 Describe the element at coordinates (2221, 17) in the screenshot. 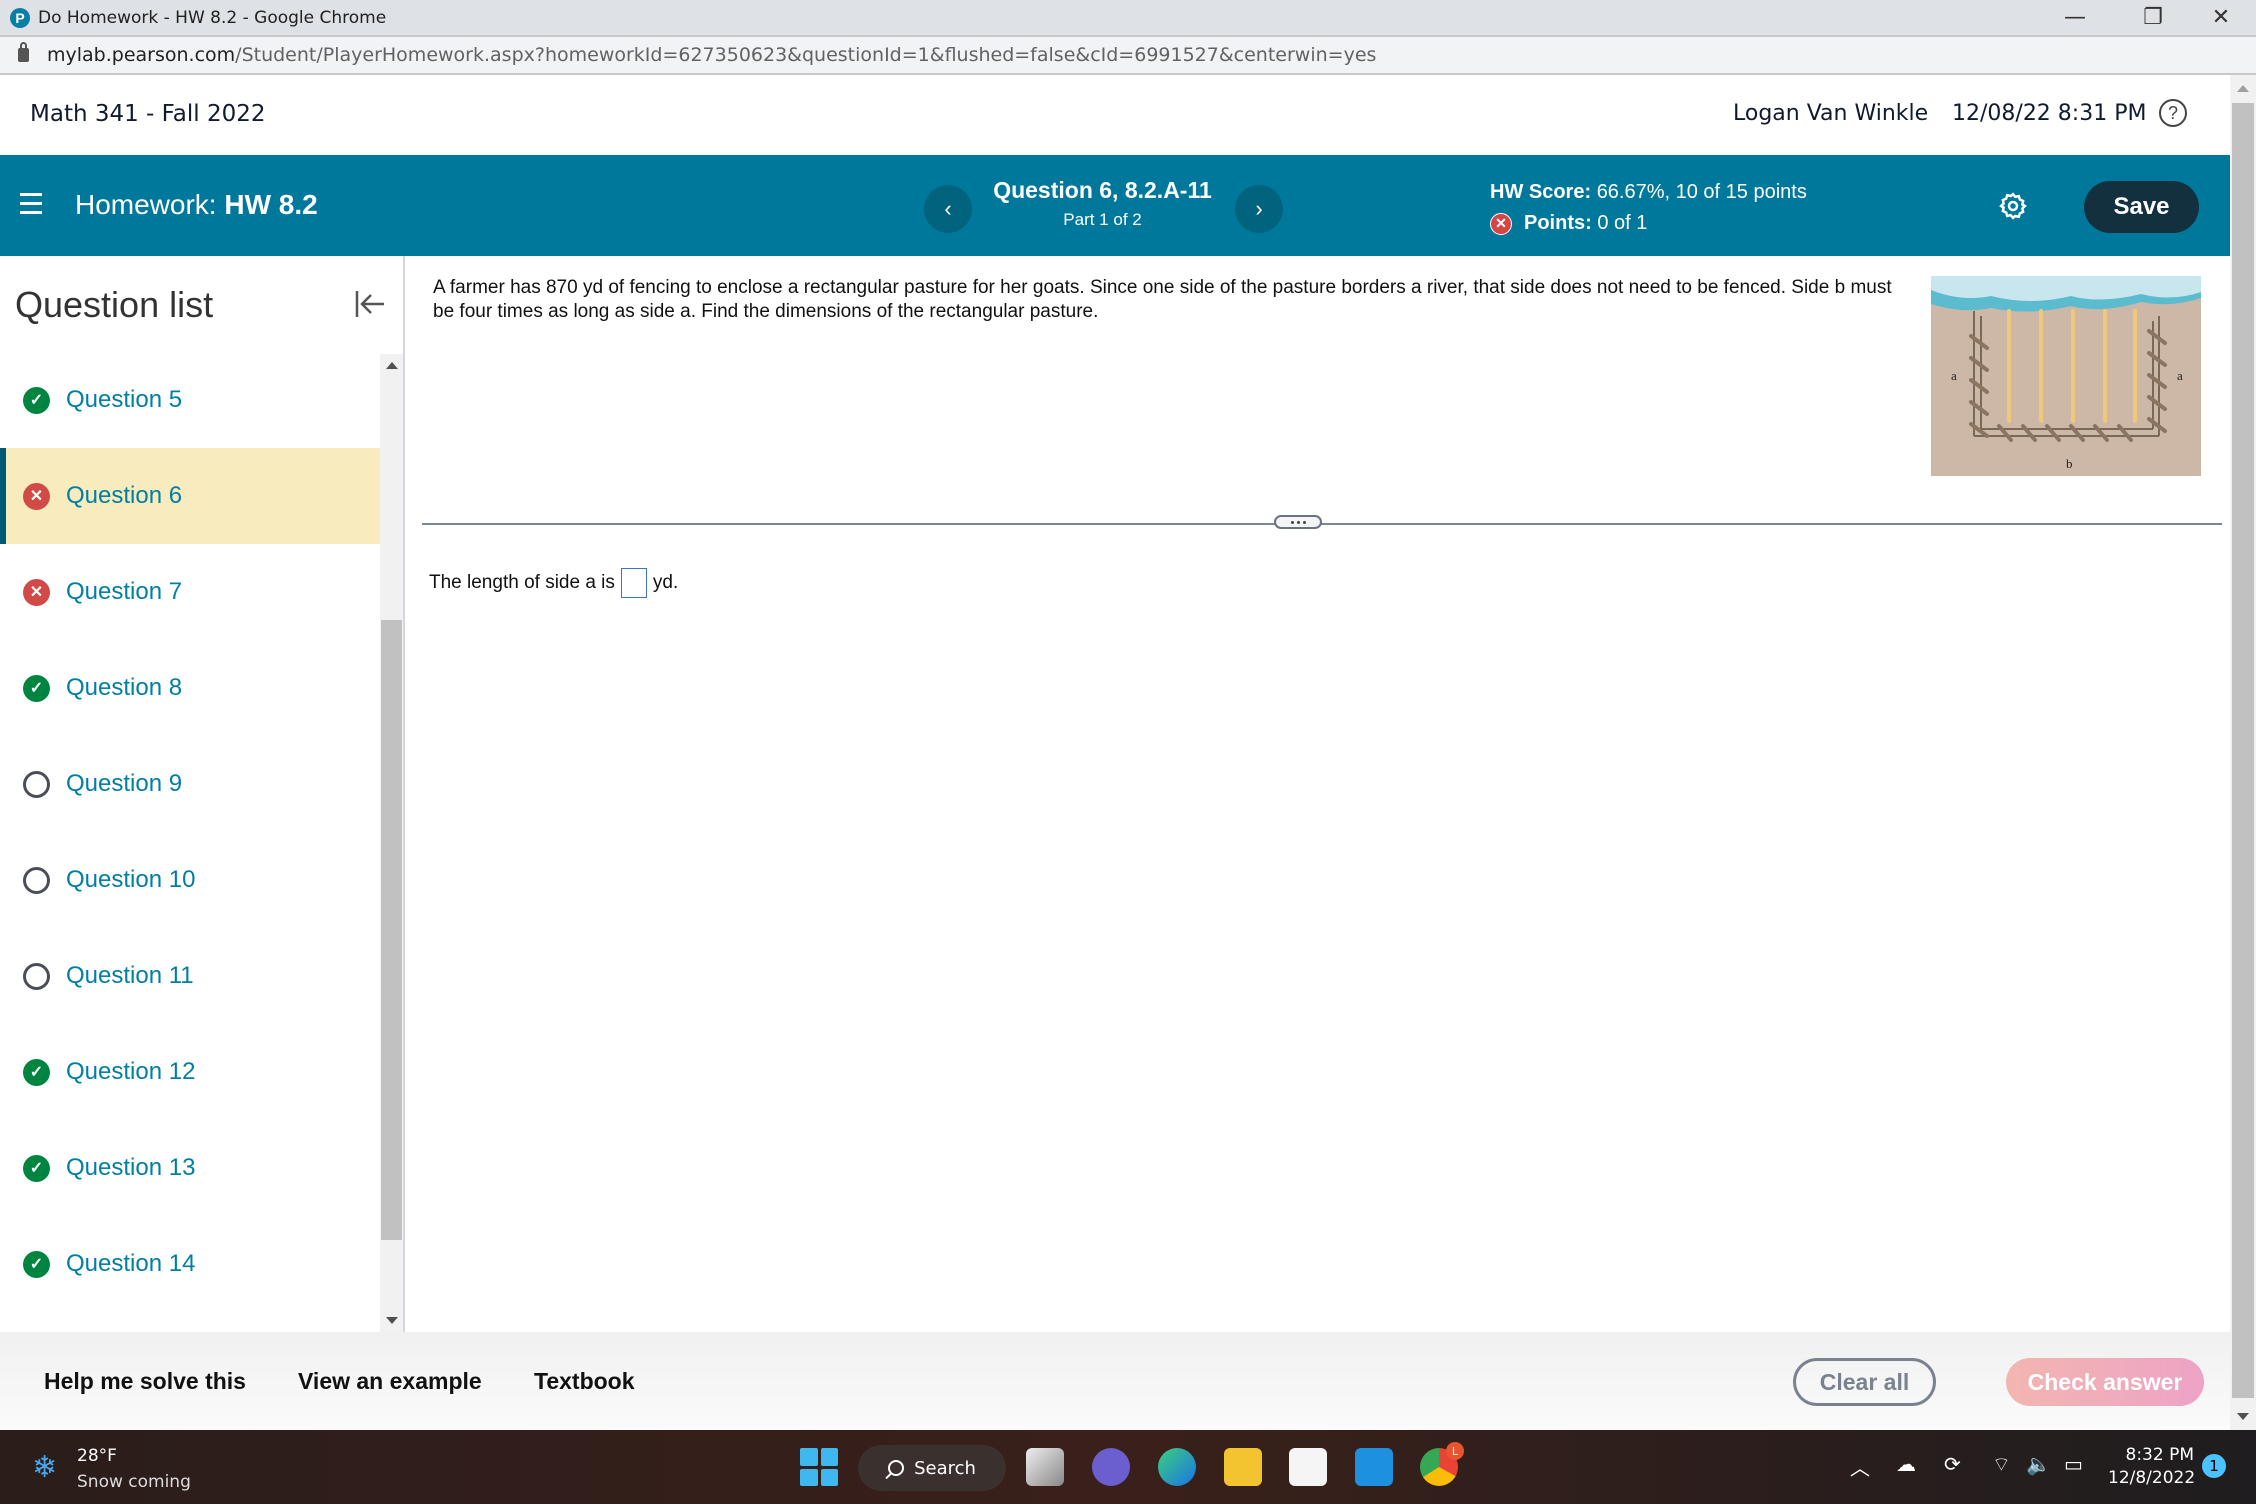

I see `close-window-button: ✕` at that location.